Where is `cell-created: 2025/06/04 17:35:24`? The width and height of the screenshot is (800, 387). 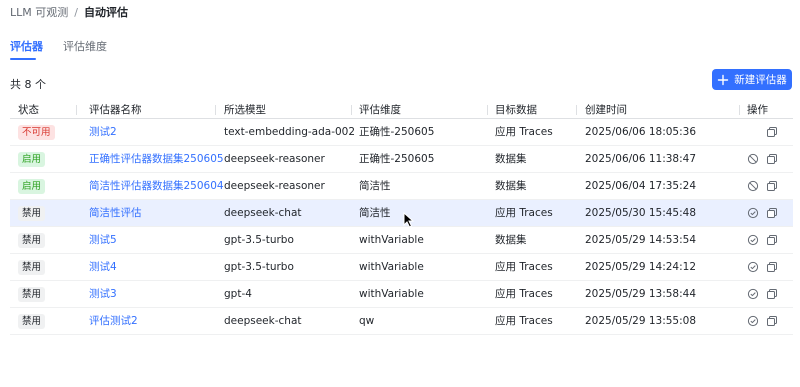
cell-created: 2025/06/04 17:35:24 is located at coordinates (641, 186).